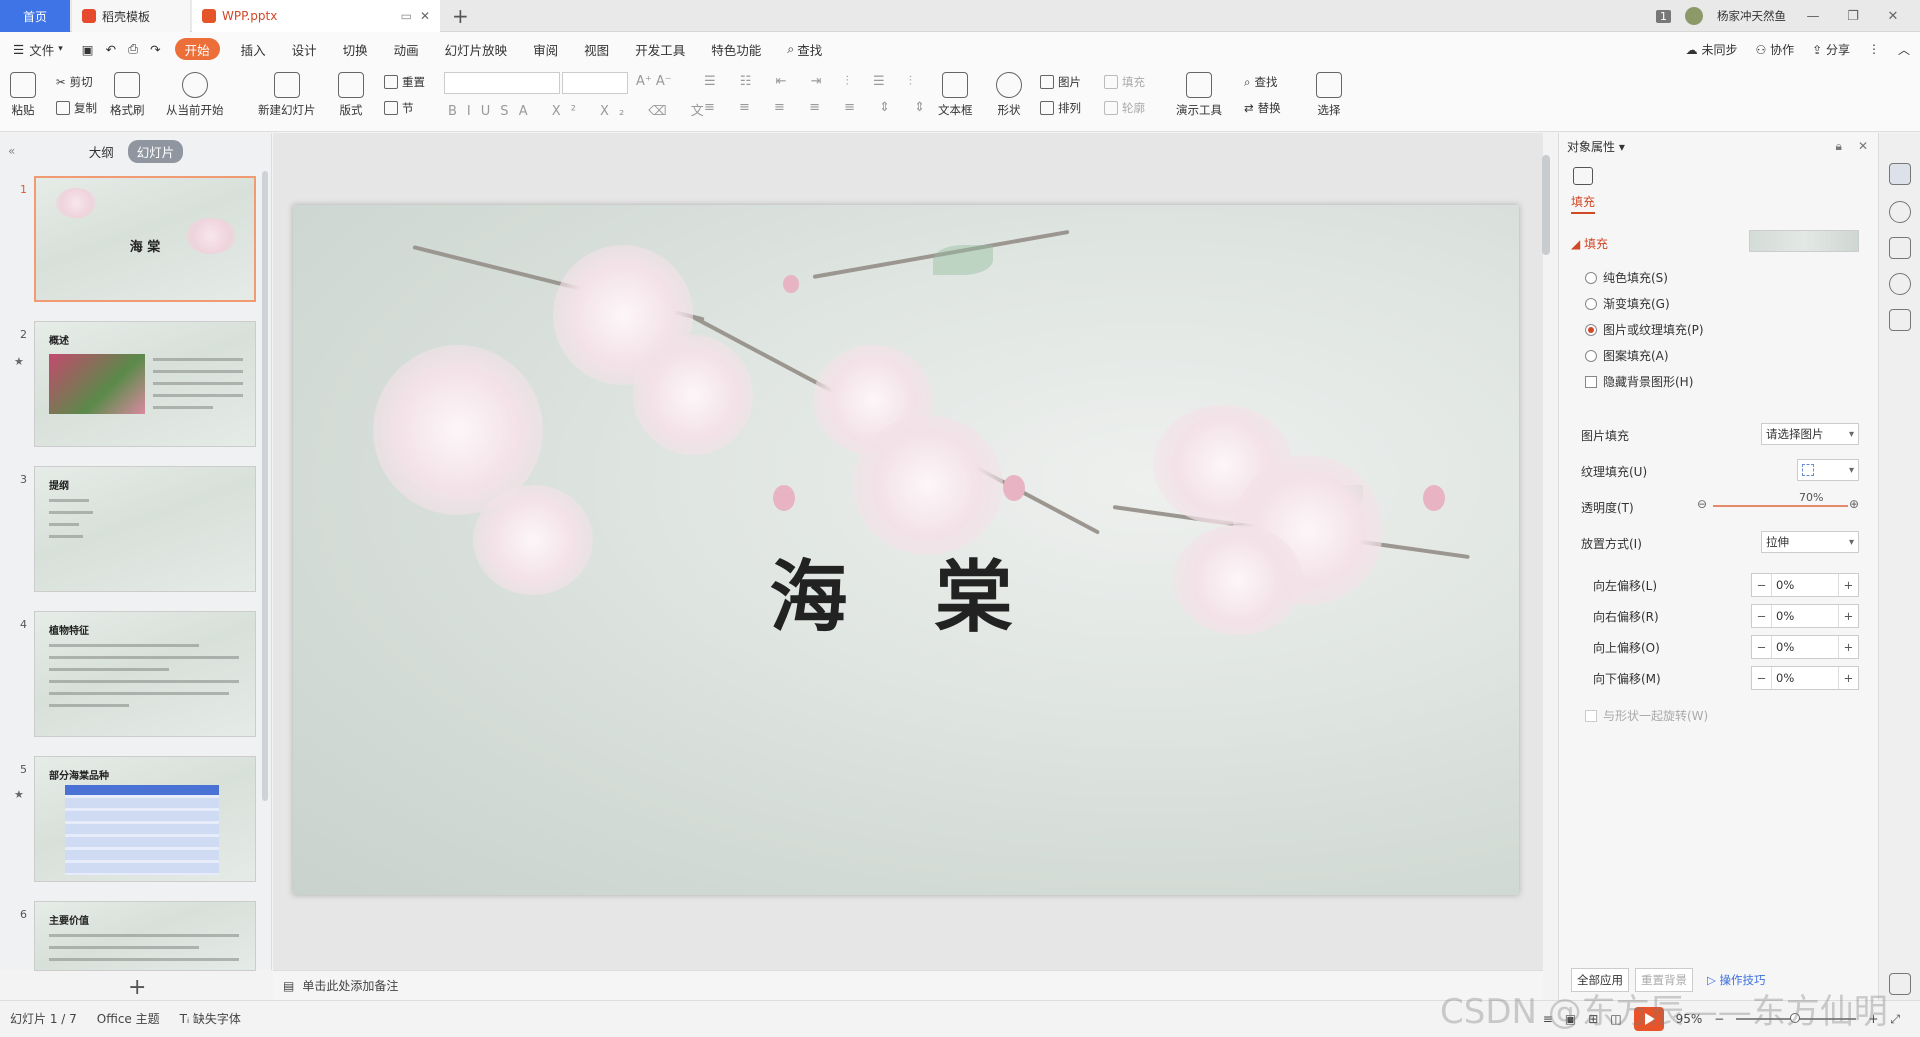 Image resolution: width=1920 pixels, height=1037 pixels. I want to click on font-size-select, so click(595, 83).